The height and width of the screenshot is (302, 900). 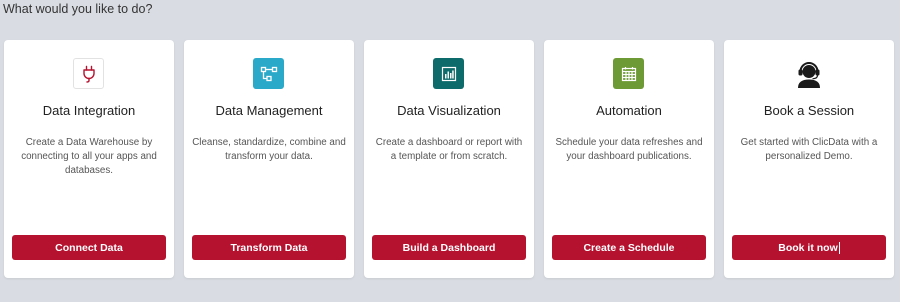 What do you see at coordinates (449, 110) in the screenshot?
I see `card-title: Data Visualization` at bounding box center [449, 110].